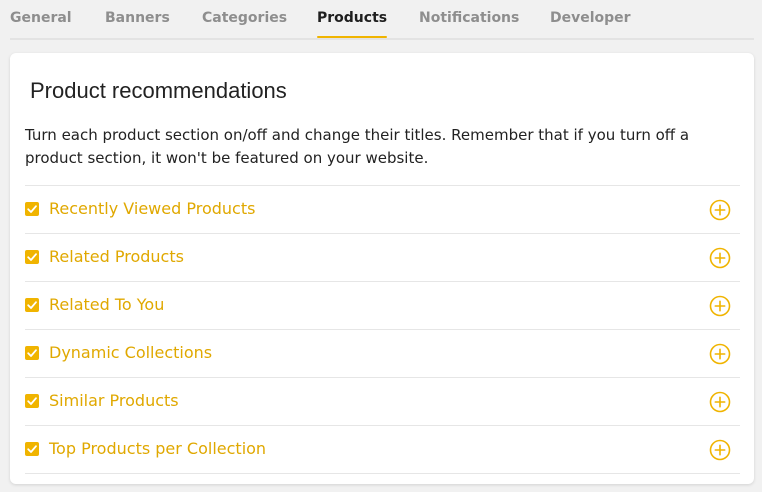  Describe the element at coordinates (352, 37) in the screenshot. I see `active-tab-indicator` at that location.